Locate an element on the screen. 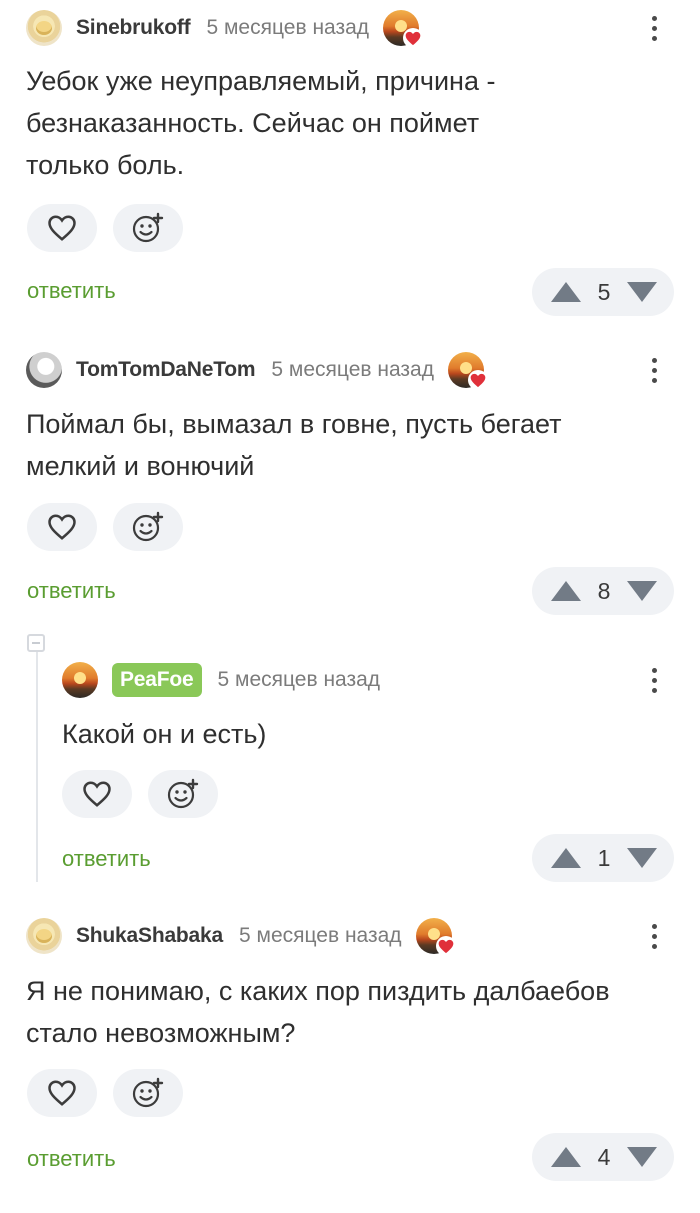 This screenshot has width=700, height=1213. comment-header: PeaFoe 5 месяцев назад is located at coordinates (221, 680).